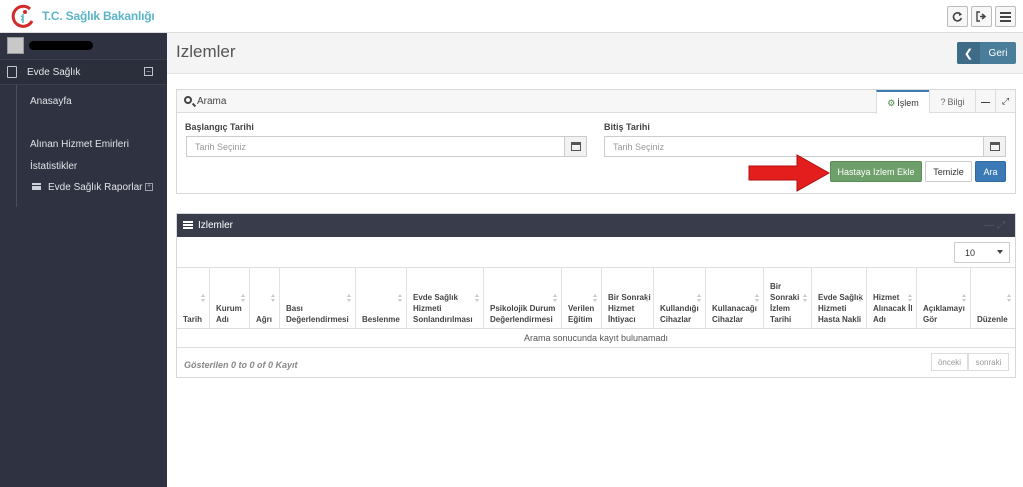  Describe the element at coordinates (148, 71) in the screenshot. I see `collapse-icon: −` at that location.